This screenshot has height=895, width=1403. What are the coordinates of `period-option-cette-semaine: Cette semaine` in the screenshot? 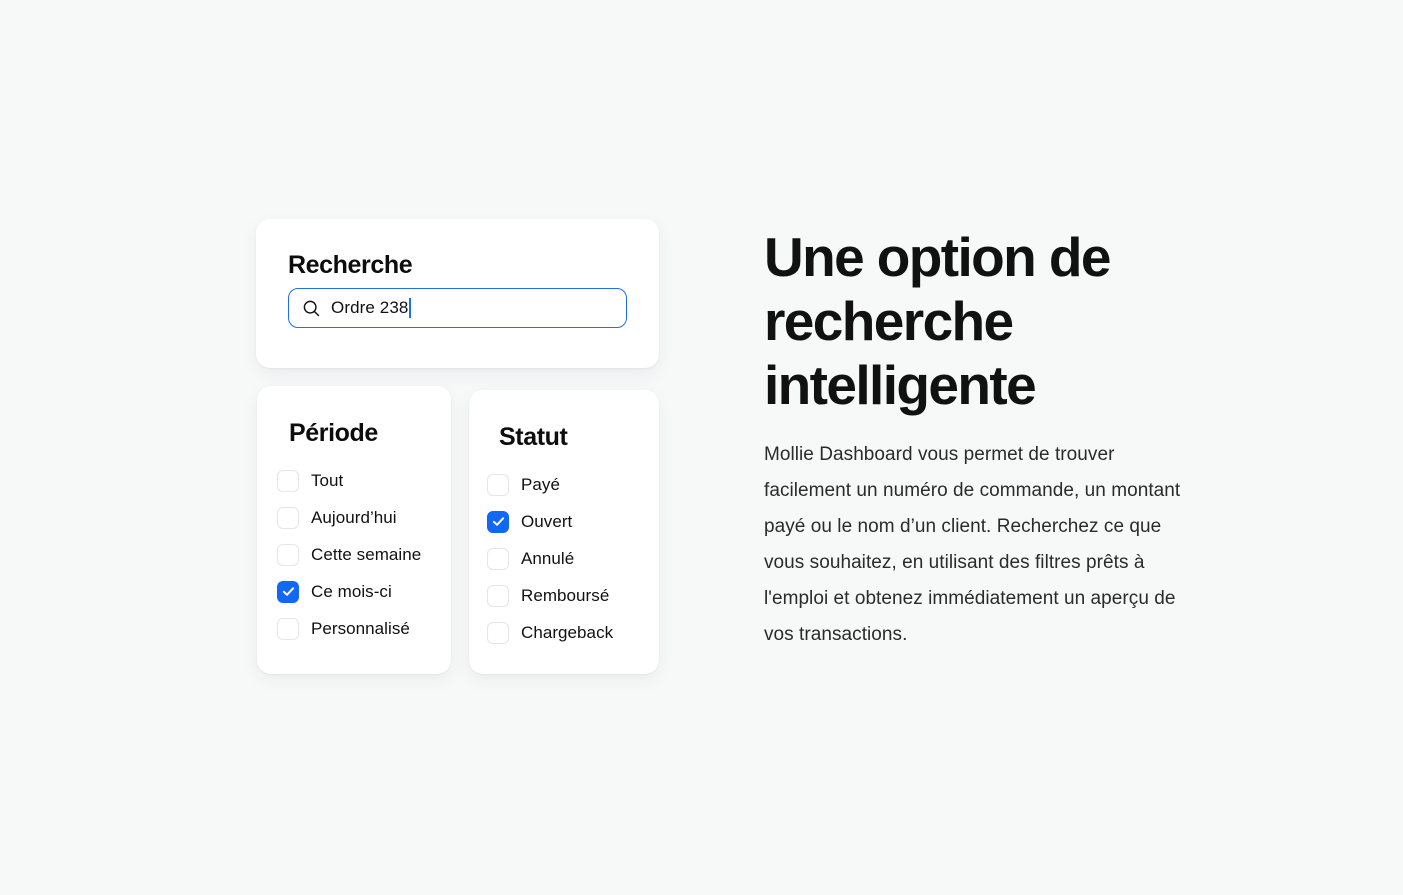 It's located at (349, 554).